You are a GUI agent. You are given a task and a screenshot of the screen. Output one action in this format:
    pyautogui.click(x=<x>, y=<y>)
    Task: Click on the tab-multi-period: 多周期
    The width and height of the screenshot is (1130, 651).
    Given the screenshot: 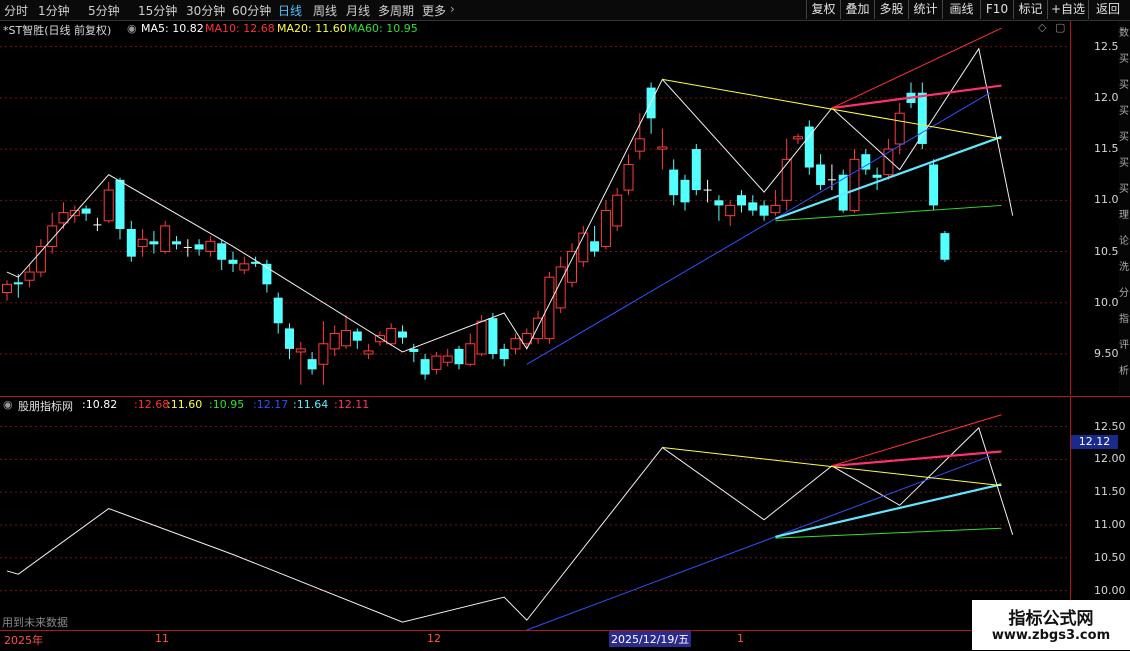 What is the action you would take?
    pyautogui.click(x=396, y=10)
    